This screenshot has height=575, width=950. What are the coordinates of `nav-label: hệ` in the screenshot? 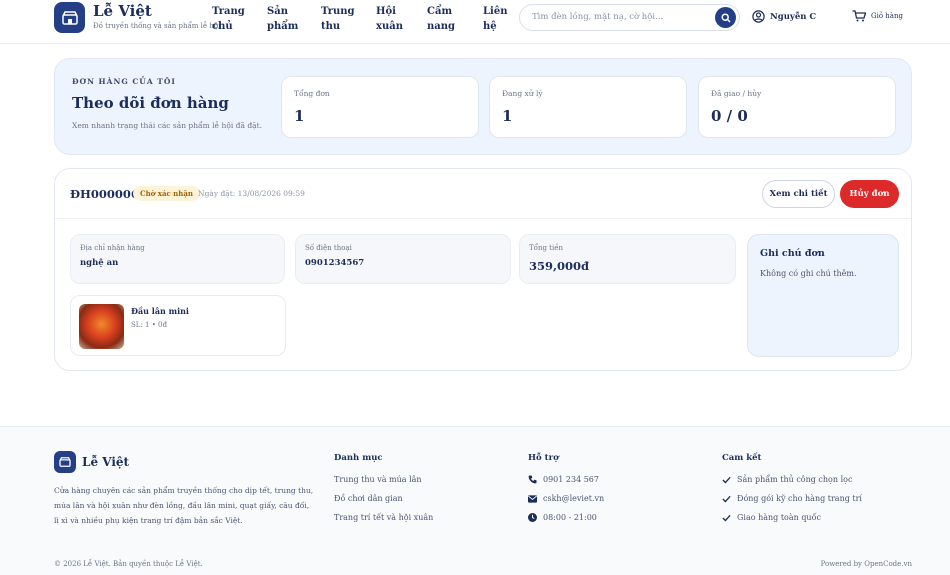 It's located at (490, 26).